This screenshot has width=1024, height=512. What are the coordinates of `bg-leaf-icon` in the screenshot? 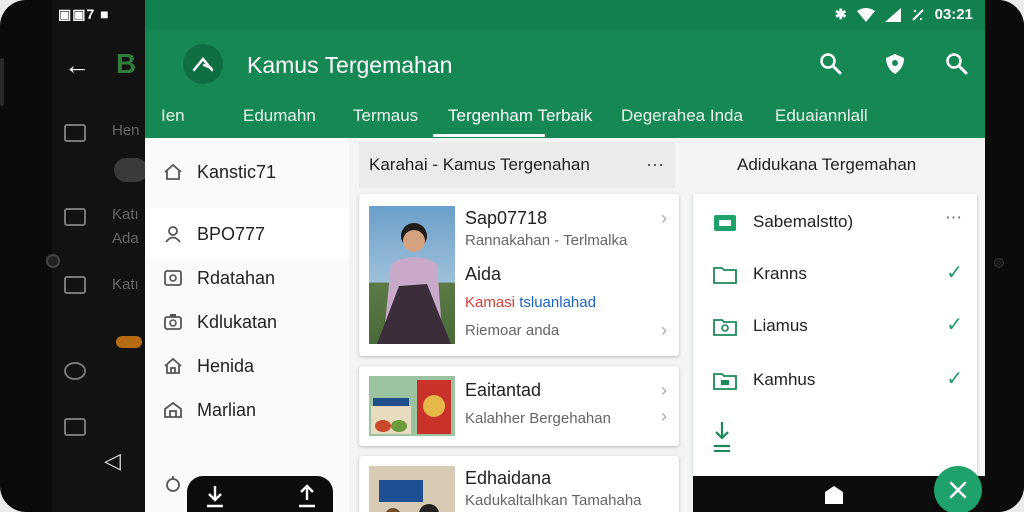 It's located at (75, 371).